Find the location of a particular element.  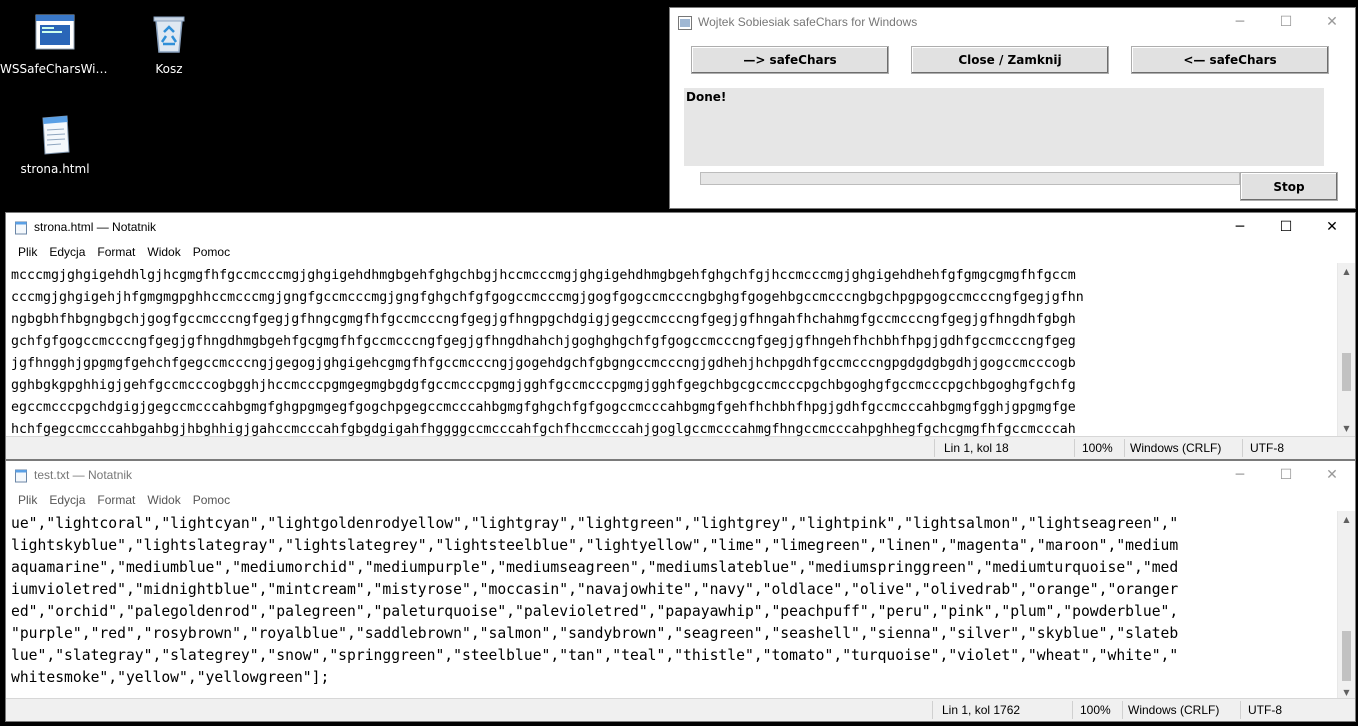

desktop-icon-label: strona.html is located at coordinates (55, 169).